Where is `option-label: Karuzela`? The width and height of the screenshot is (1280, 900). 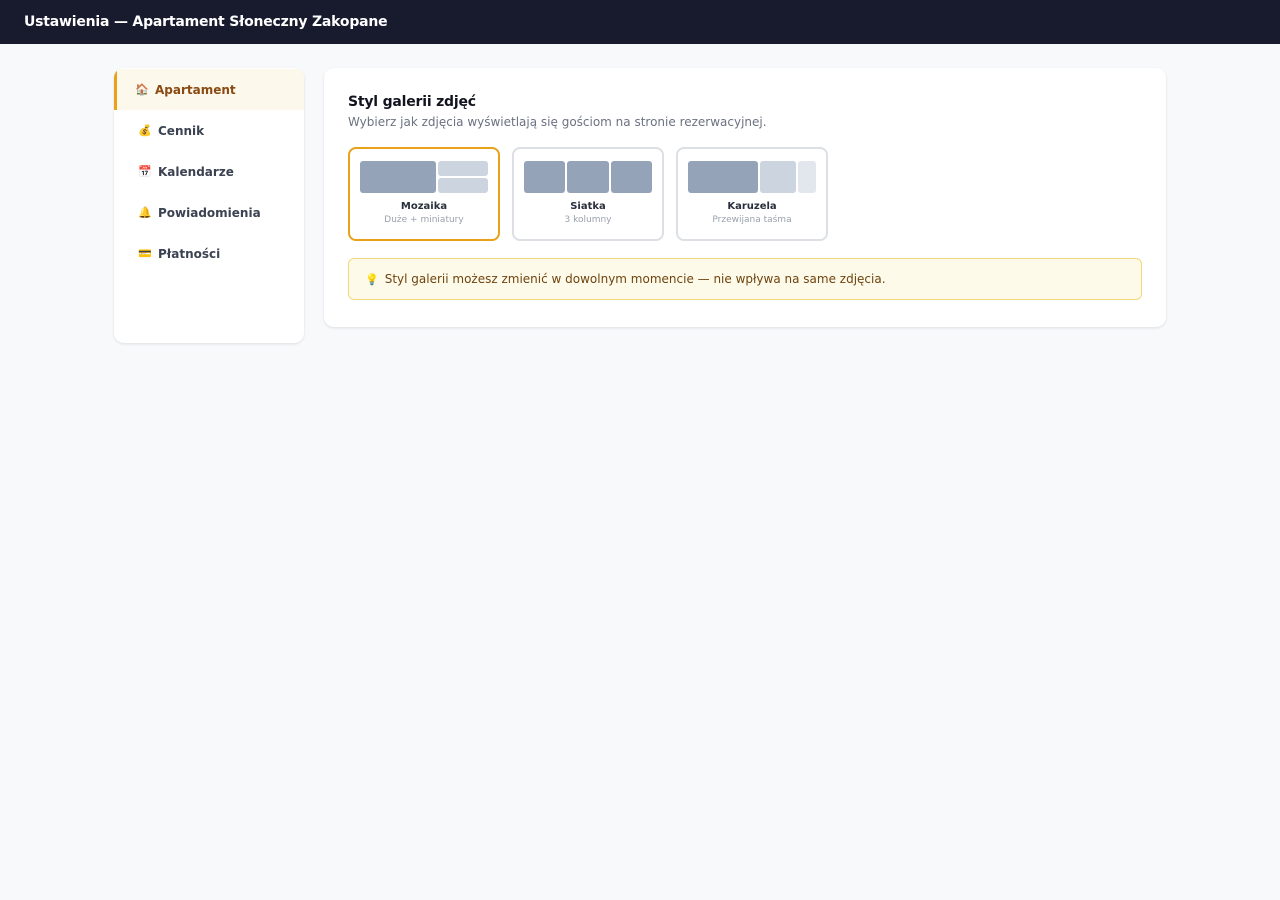 option-label: Karuzela is located at coordinates (752, 206).